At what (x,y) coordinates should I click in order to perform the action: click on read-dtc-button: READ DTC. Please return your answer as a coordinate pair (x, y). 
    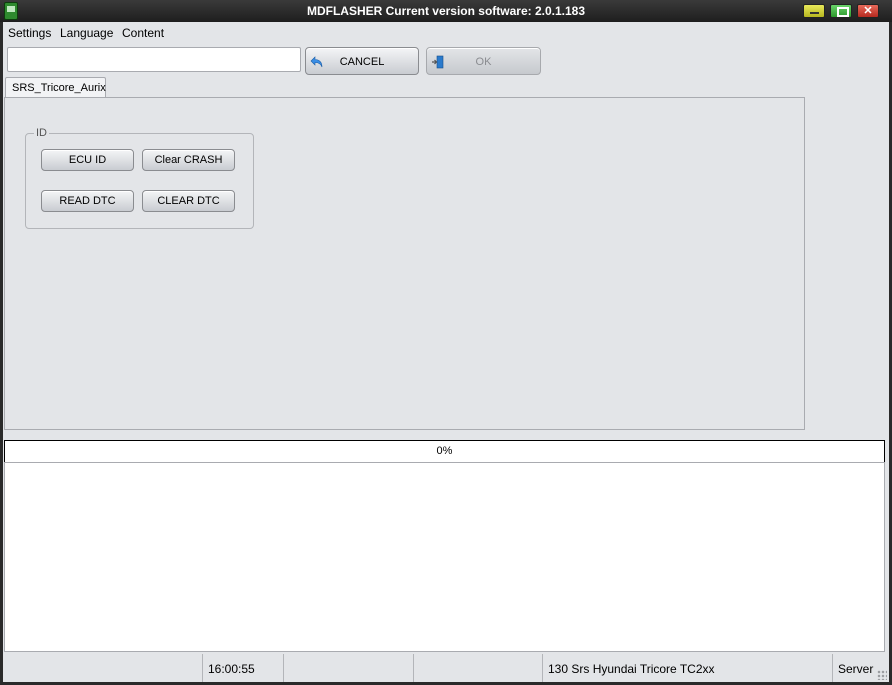
    Looking at the image, I should click on (87, 201).